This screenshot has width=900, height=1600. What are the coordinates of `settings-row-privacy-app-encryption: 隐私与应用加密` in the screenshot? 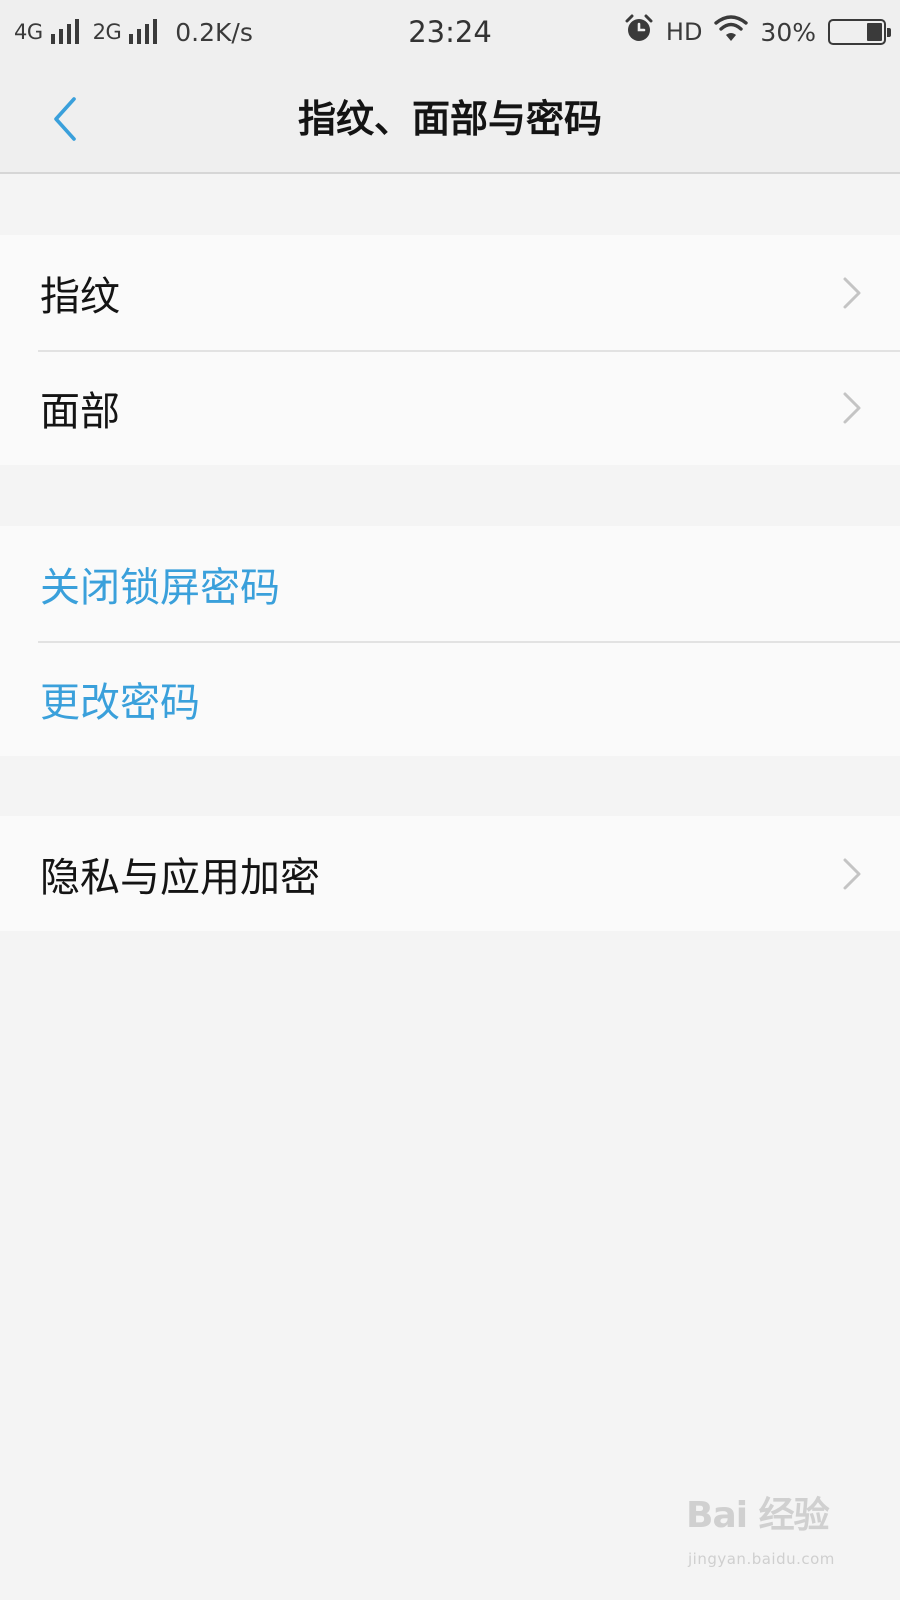 It's located at (450, 873).